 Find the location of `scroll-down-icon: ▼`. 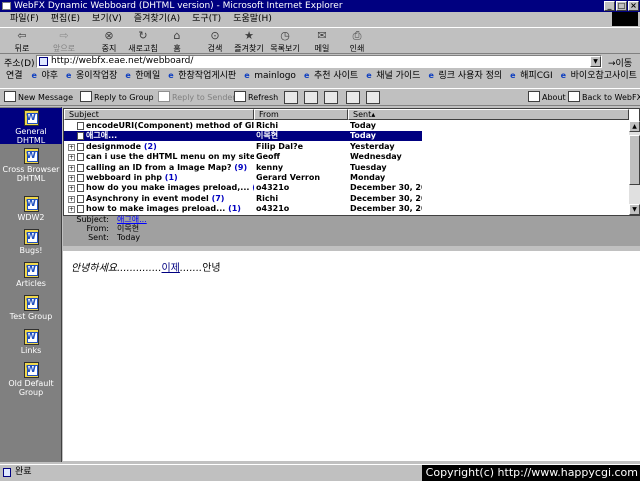

scroll-down-icon: ▼ is located at coordinates (634, 209).